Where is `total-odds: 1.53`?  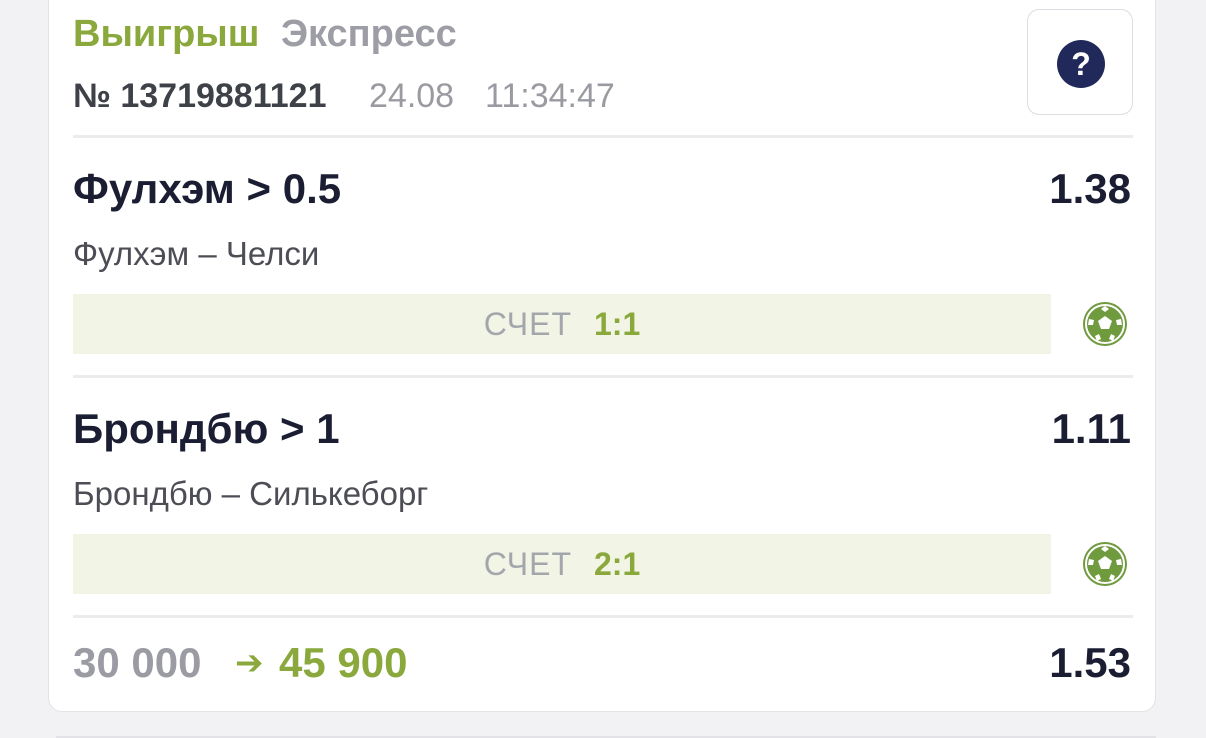
total-odds: 1.53 is located at coordinates (1090, 662).